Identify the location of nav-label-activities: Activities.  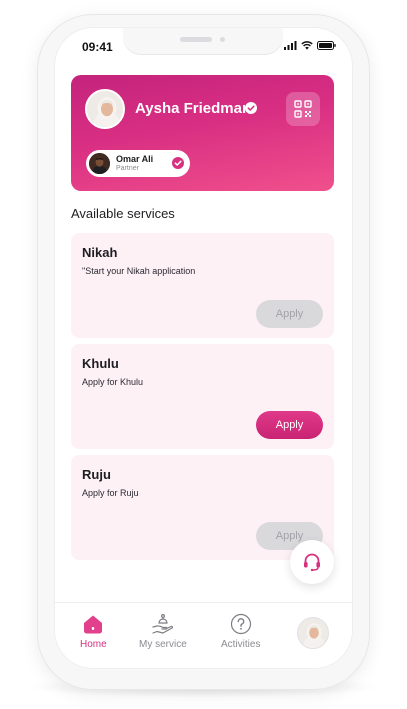
(241, 644).